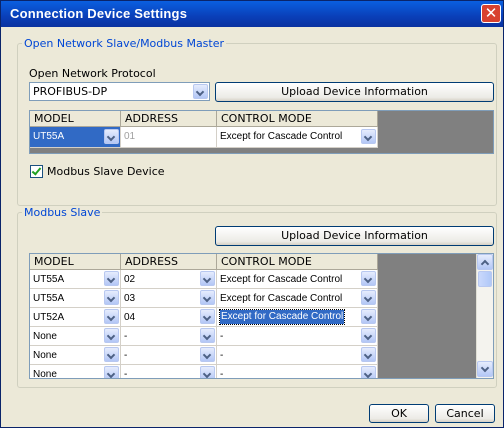  What do you see at coordinates (399, 413) in the screenshot?
I see `ok-button: OK` at bounding box center [399, 413].